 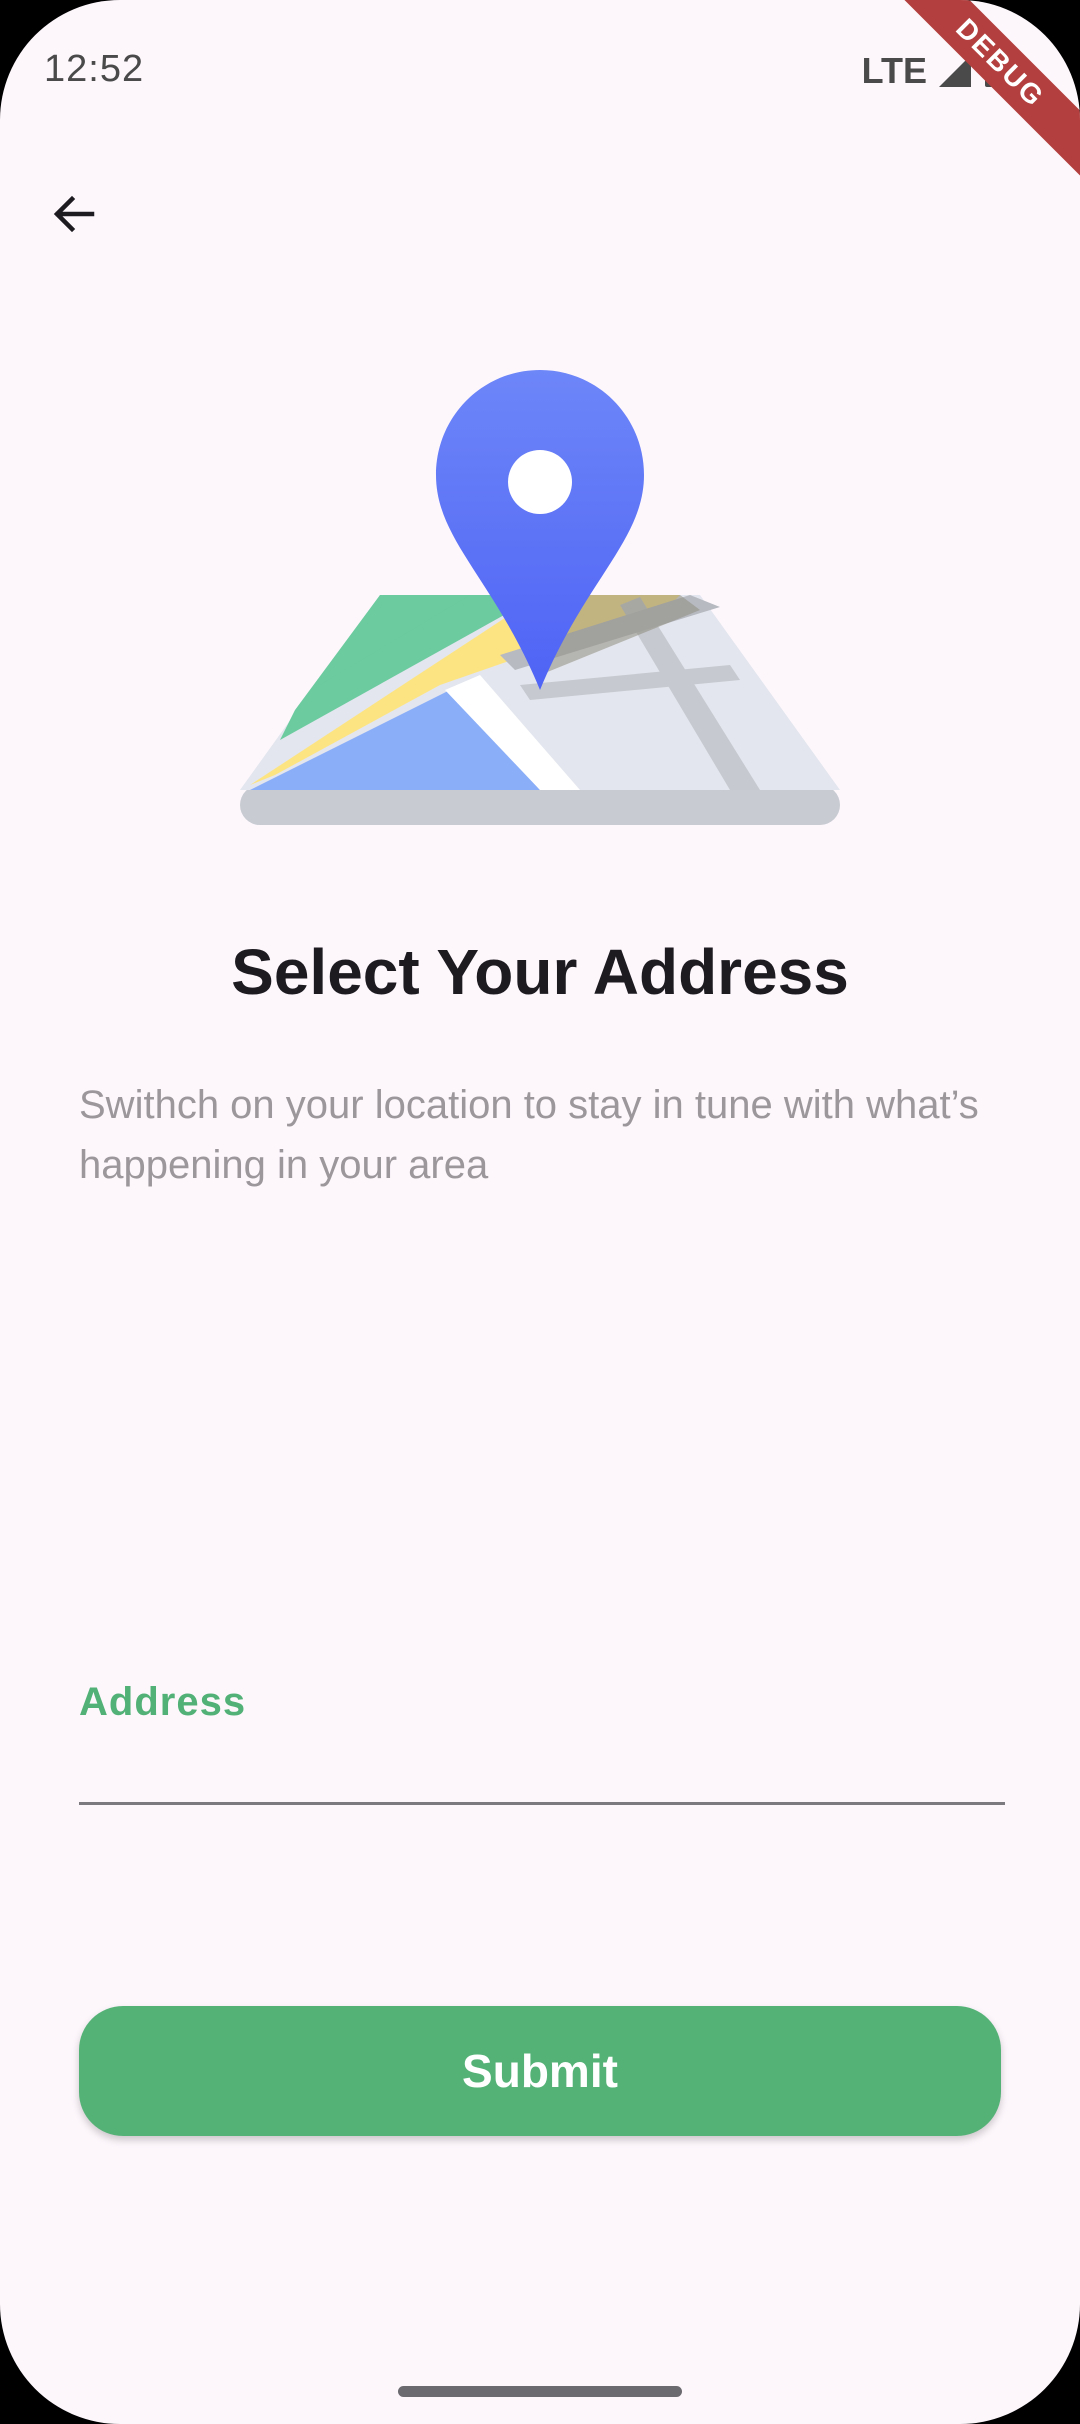 I want to click on address-label: Address, so click(x=163, y=1702).